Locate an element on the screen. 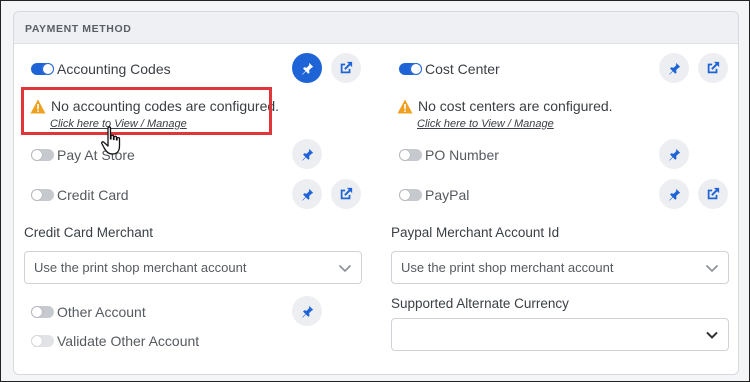 This screenshot has width=750, height=382. accounting-codes-pin-button is located at coordinates (307, 68).